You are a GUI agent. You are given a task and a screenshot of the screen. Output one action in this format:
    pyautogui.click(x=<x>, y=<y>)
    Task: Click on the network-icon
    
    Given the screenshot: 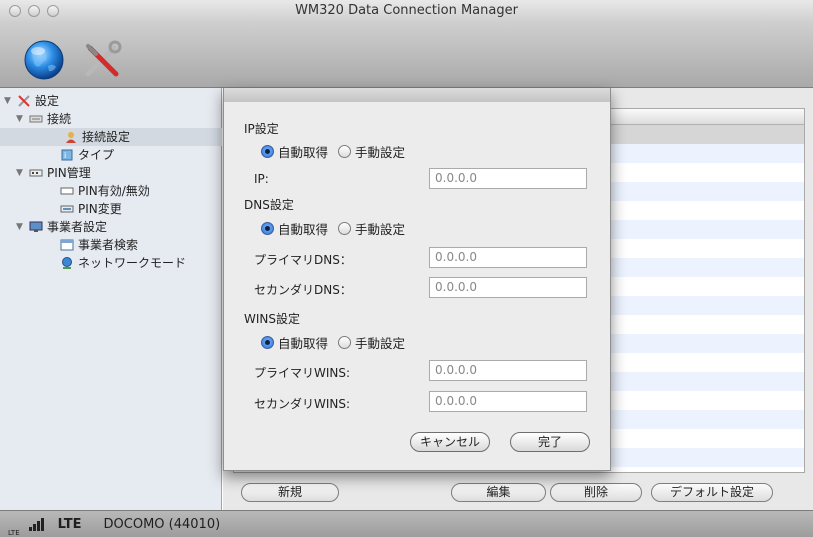 What is the action you would take?
    pyautogui.click(x=36, y=119)
    